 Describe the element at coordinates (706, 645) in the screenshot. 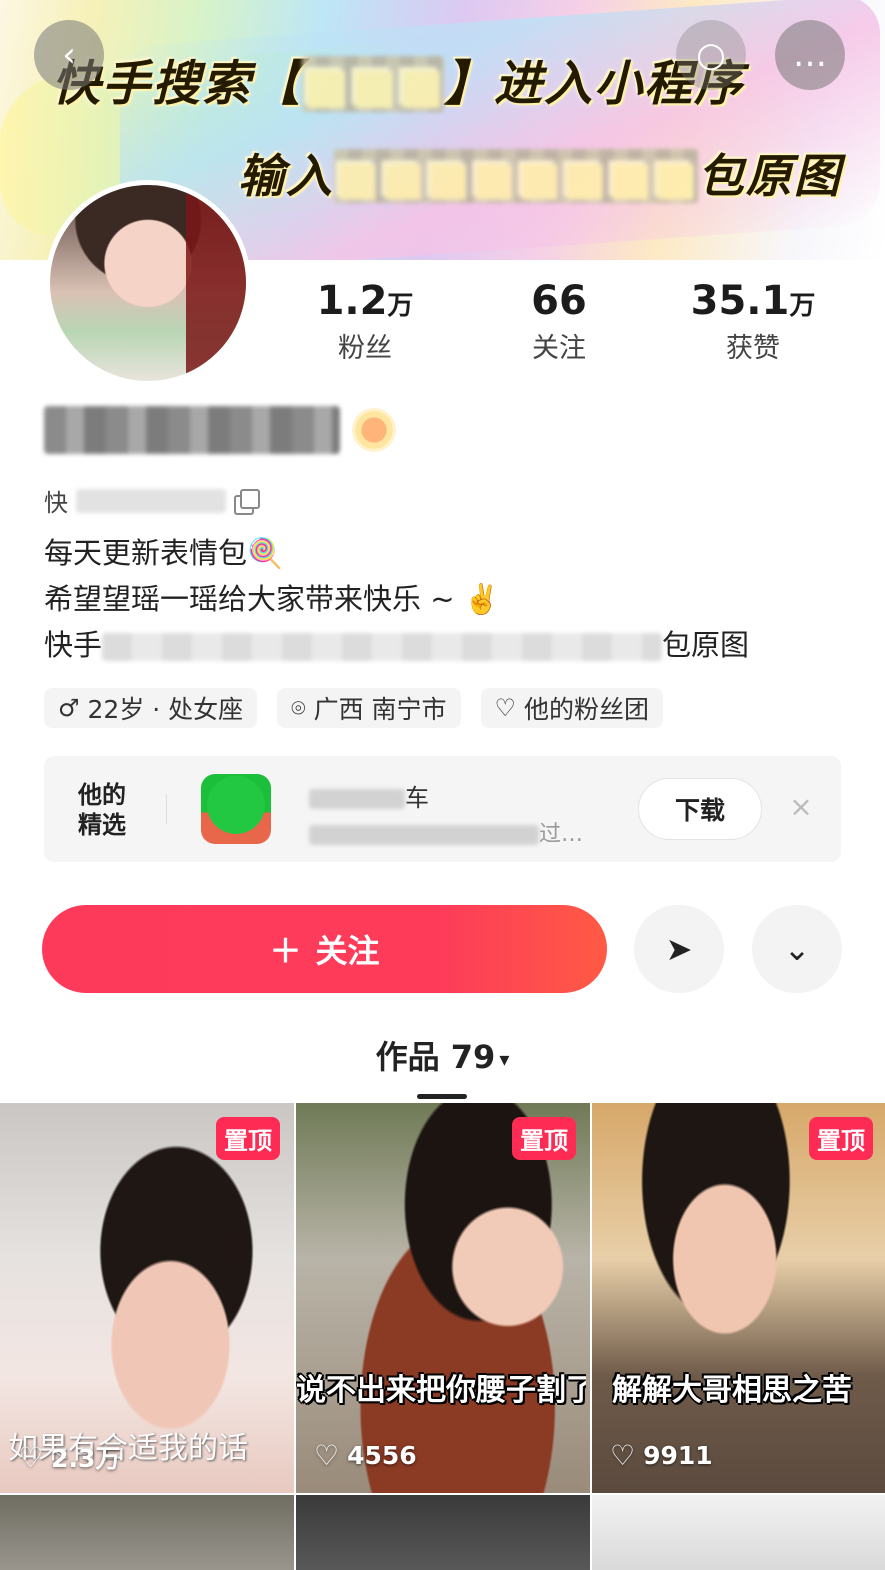

I see `bio-text: 包原图` at that location.